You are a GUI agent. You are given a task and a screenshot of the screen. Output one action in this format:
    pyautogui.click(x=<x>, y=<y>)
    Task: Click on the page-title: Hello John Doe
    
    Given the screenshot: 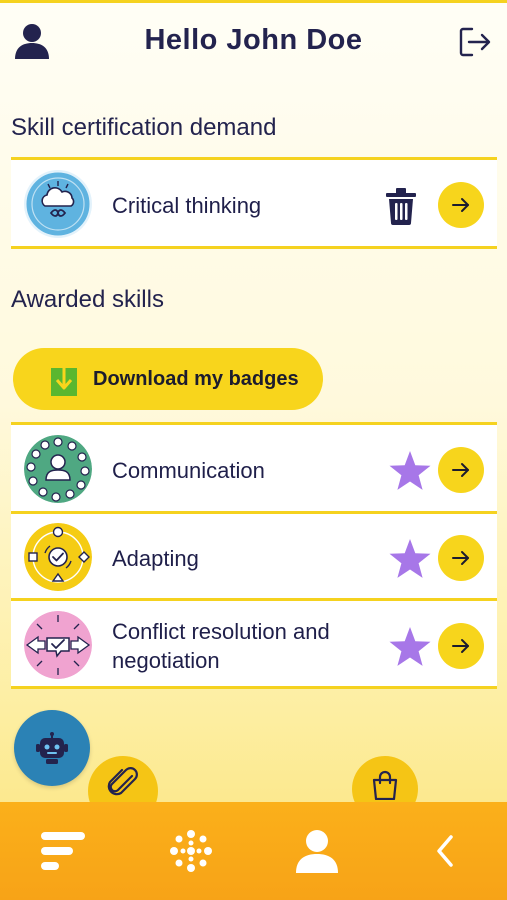 What is the action you would take?
    pyautogui.click(x=253, y=40)
    